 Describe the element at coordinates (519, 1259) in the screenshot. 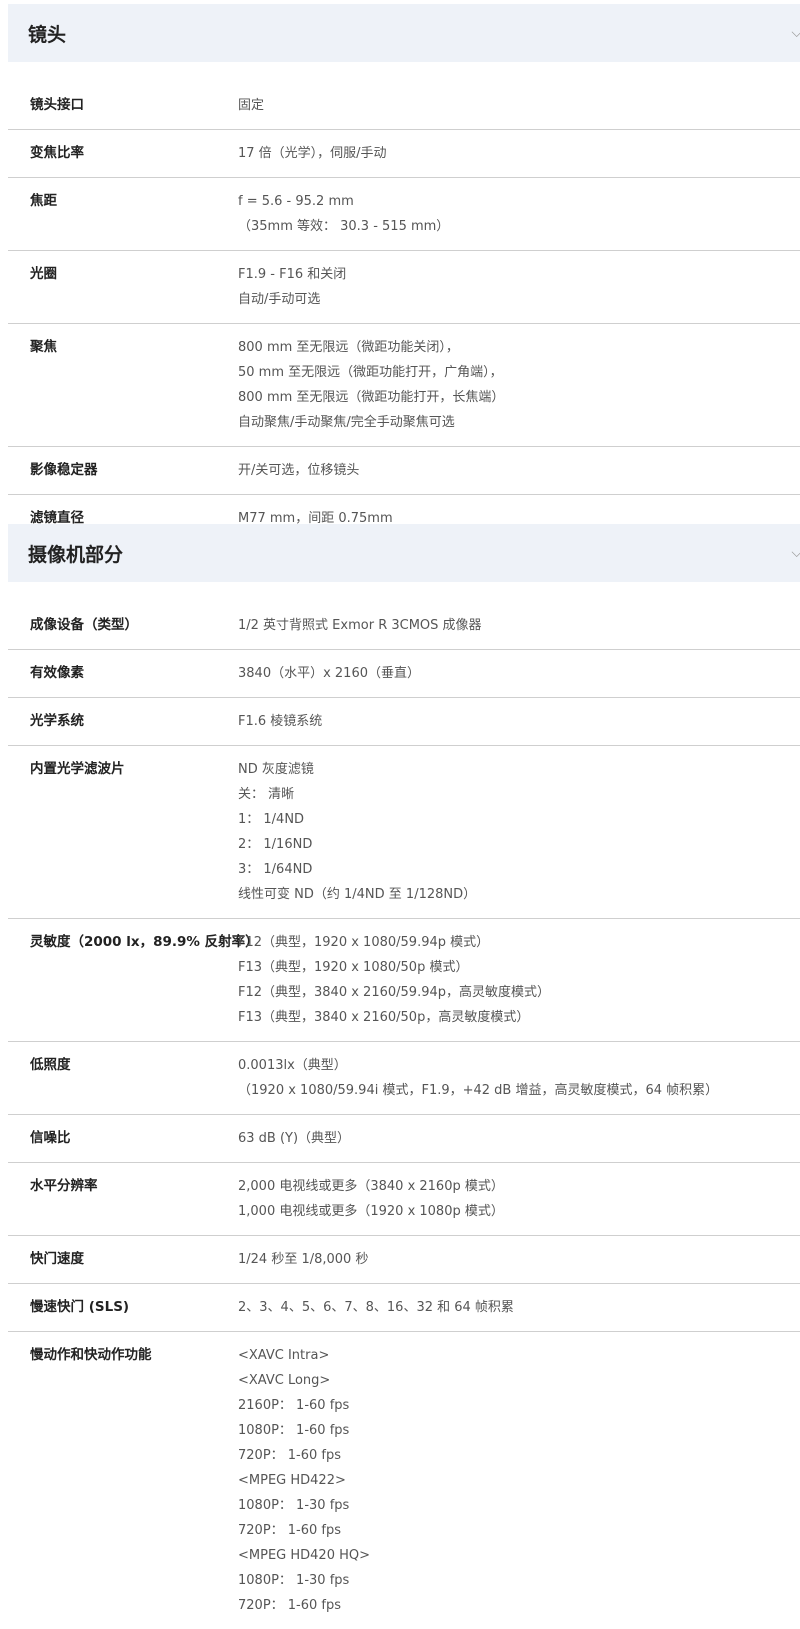

I see `spec-value: 1/24 秒至 1/8,000 秒` at that location.